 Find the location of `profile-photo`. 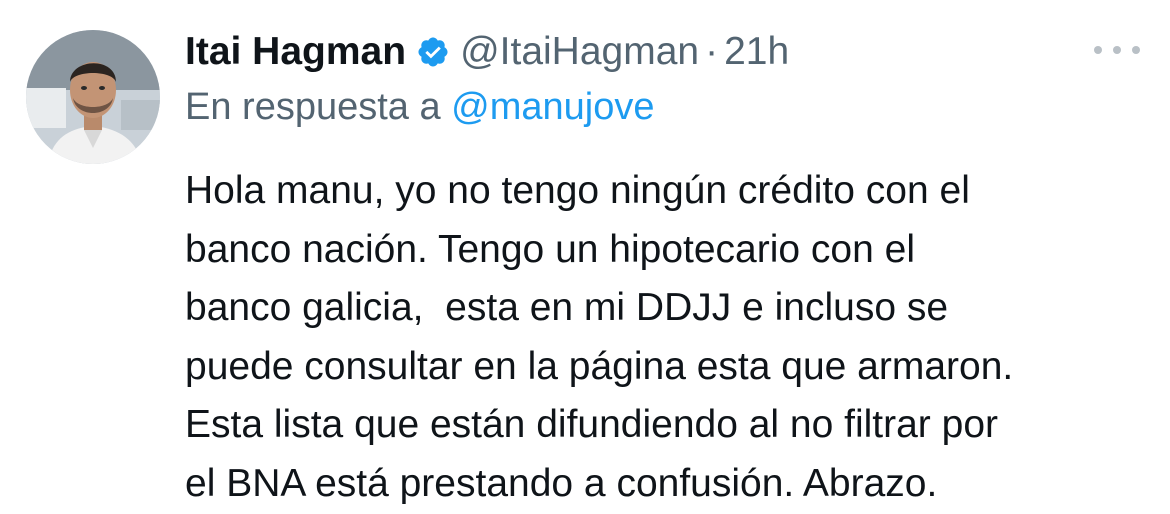

profile-photo is located at coordinates (93, 97).